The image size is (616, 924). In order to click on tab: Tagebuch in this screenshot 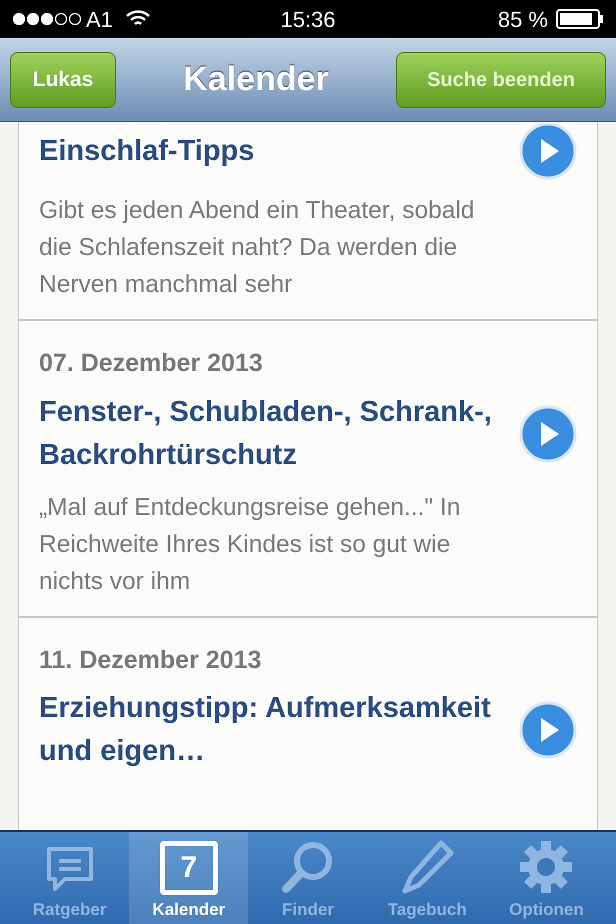, I will do `click(427, 878)`.